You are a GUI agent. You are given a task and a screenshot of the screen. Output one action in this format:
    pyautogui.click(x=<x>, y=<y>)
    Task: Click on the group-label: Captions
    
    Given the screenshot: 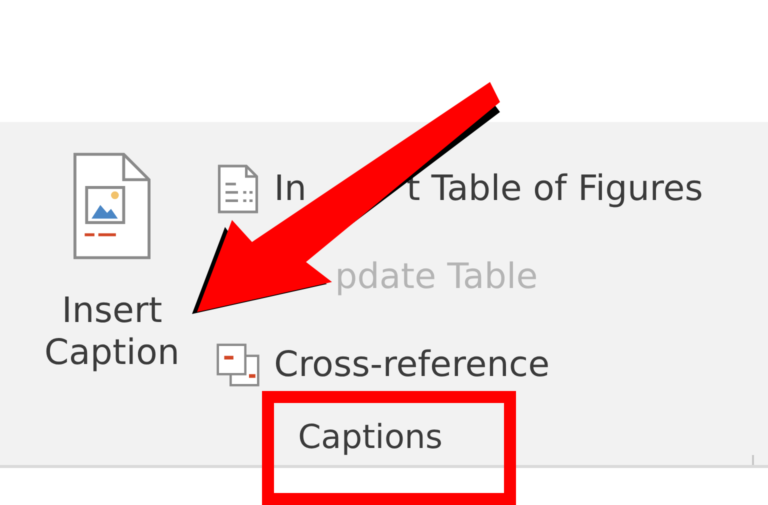 What is the action you would take?
    pyautogui.click(x=370, y=436)
    